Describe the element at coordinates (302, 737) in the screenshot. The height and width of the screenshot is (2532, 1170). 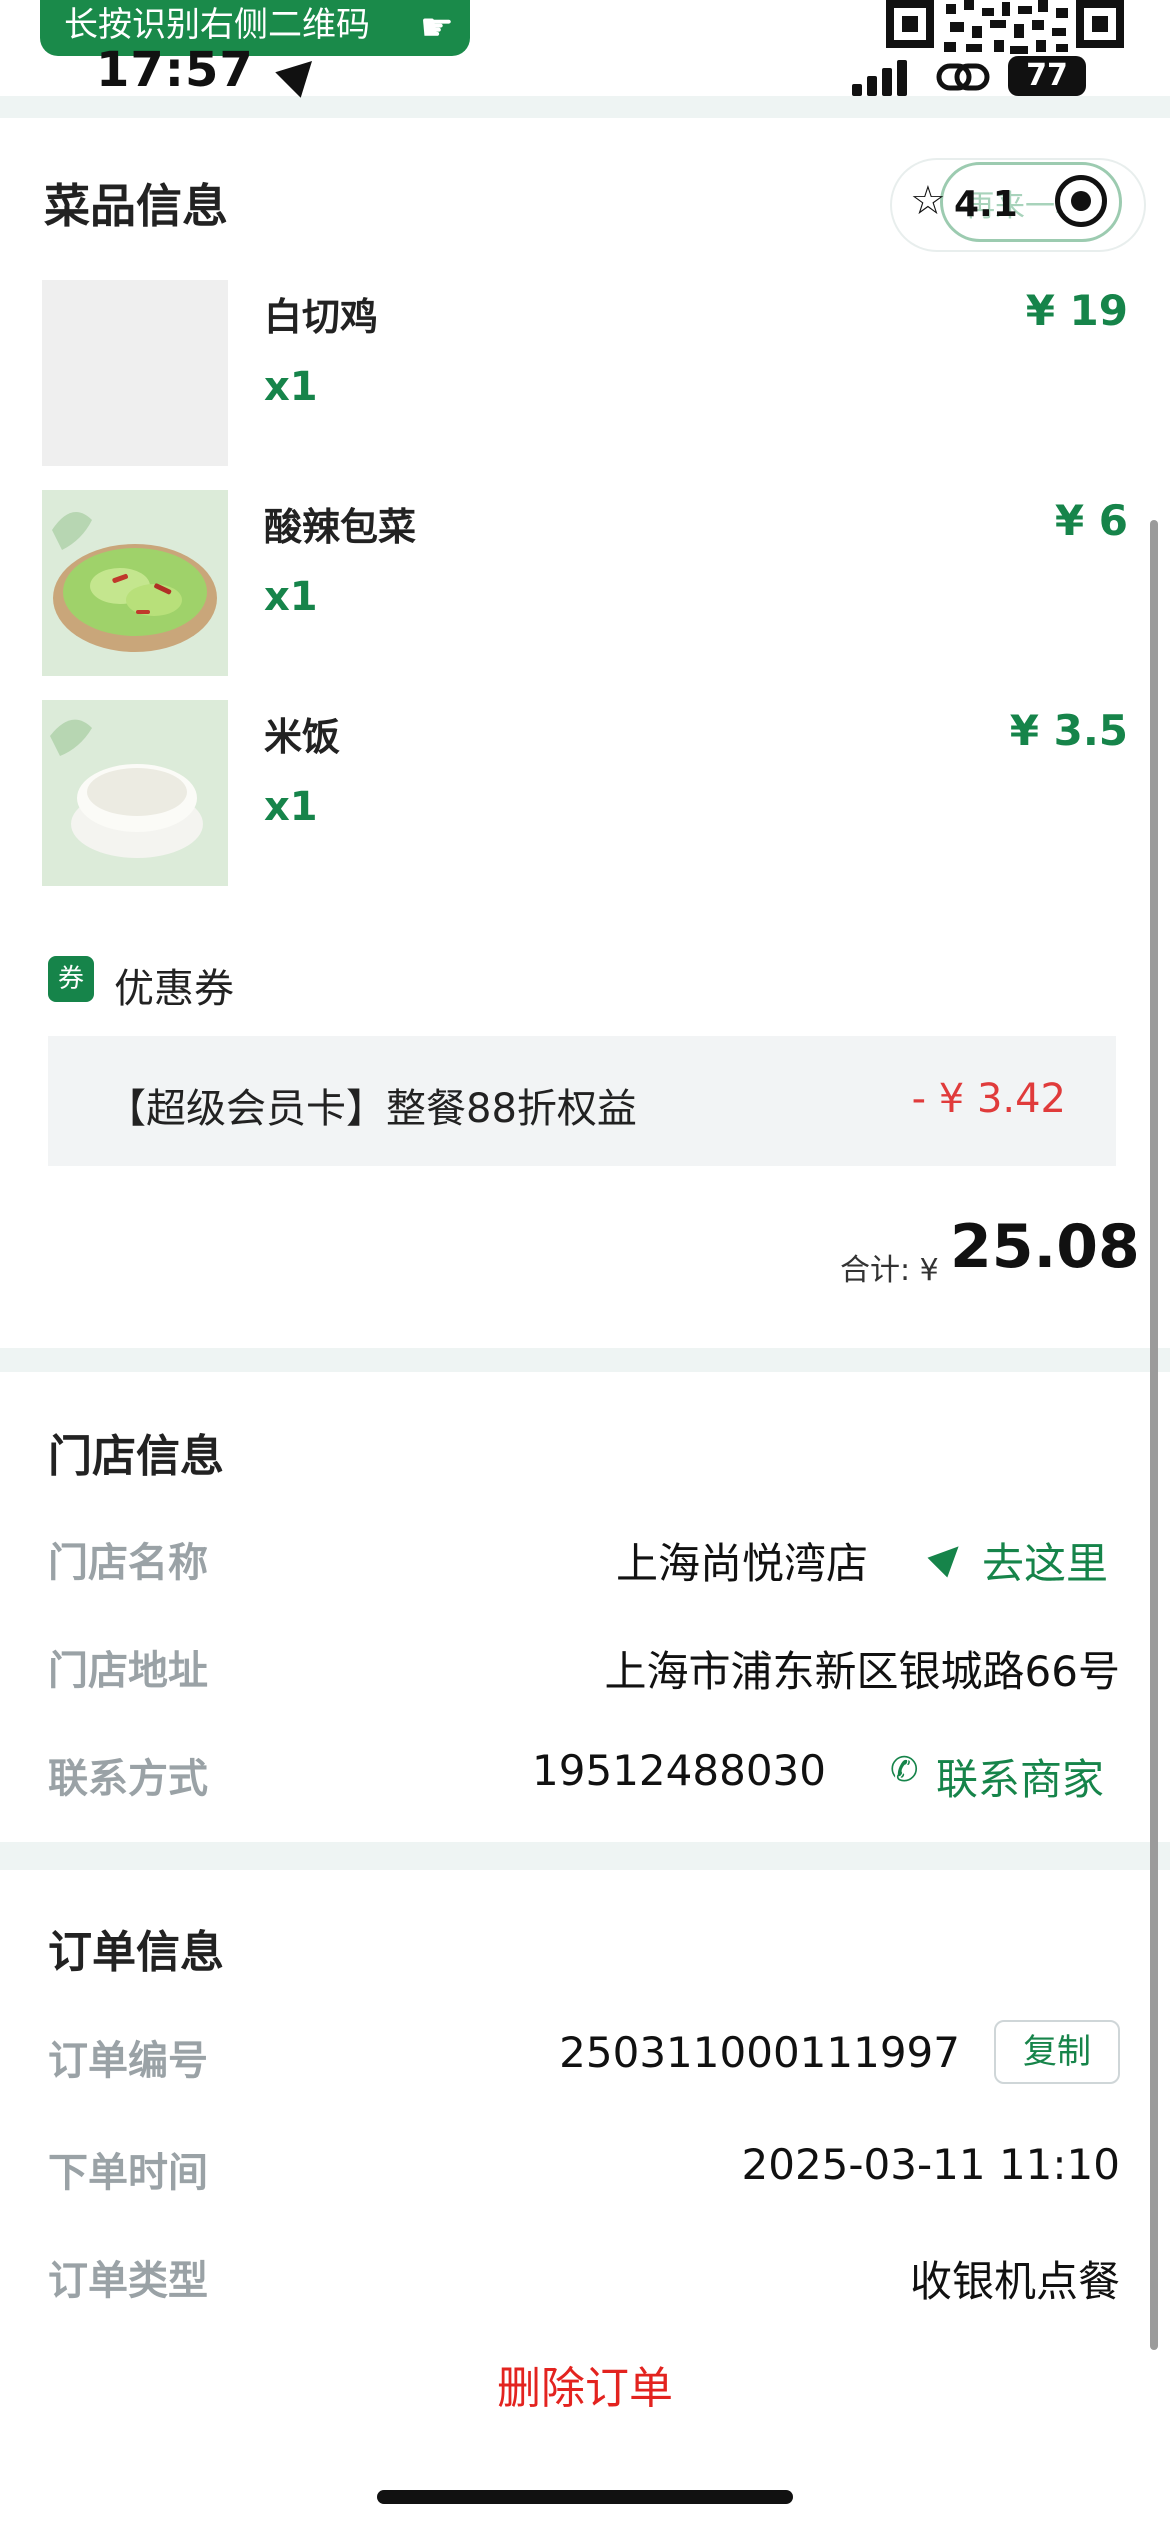
I see `dish-name: 米饭` at that location.